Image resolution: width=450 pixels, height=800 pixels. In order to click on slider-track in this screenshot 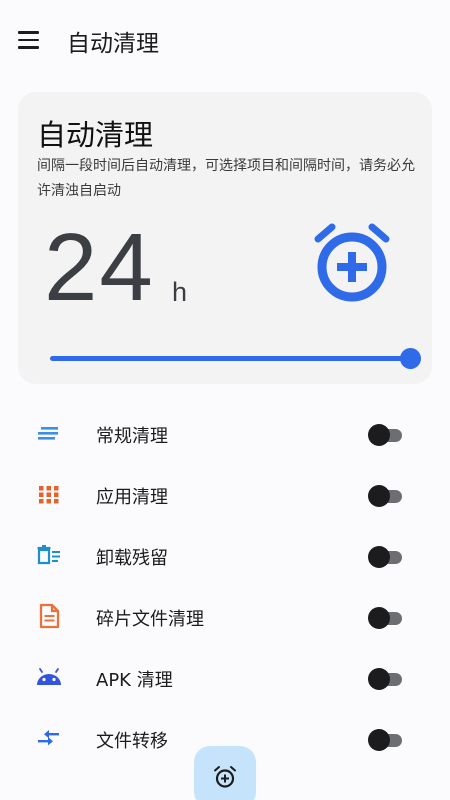, I will do `click(230, 358)`.